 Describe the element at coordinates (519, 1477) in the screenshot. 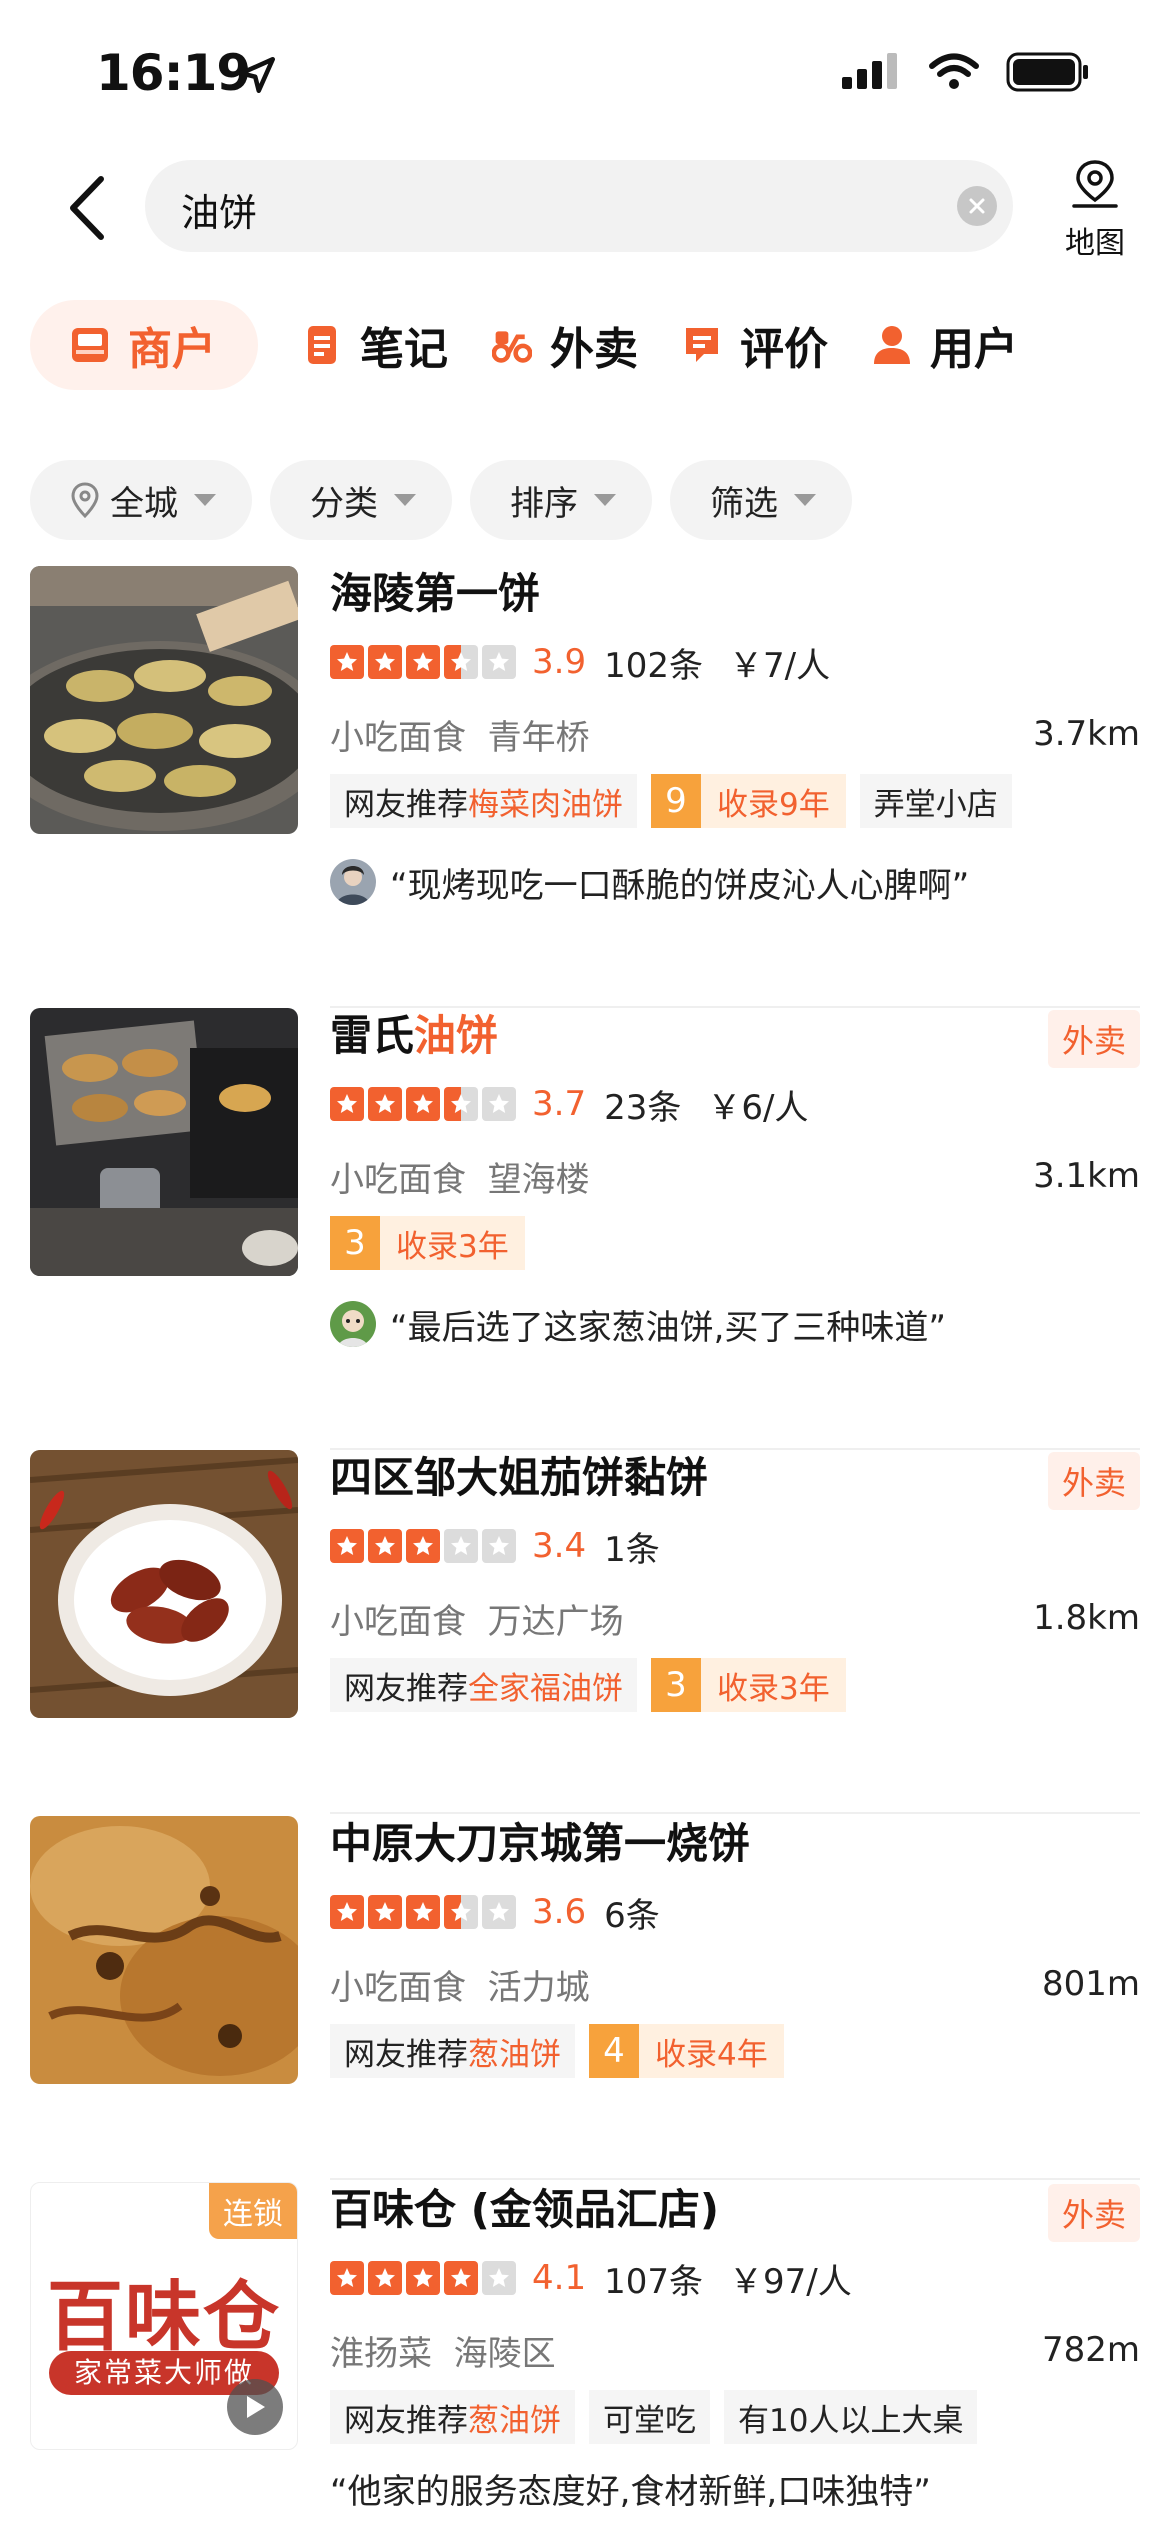

I see `merchant-name-text: 四区邹大姐茄饼黏饼` at that location.